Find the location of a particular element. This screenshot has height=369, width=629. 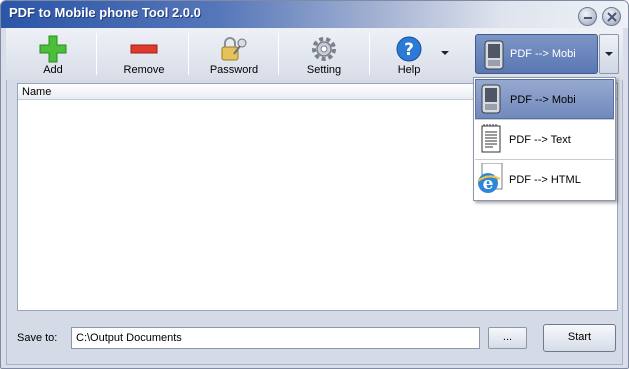

converter-select-button: PDF --> Mobi is located at coordinates (536, 54).